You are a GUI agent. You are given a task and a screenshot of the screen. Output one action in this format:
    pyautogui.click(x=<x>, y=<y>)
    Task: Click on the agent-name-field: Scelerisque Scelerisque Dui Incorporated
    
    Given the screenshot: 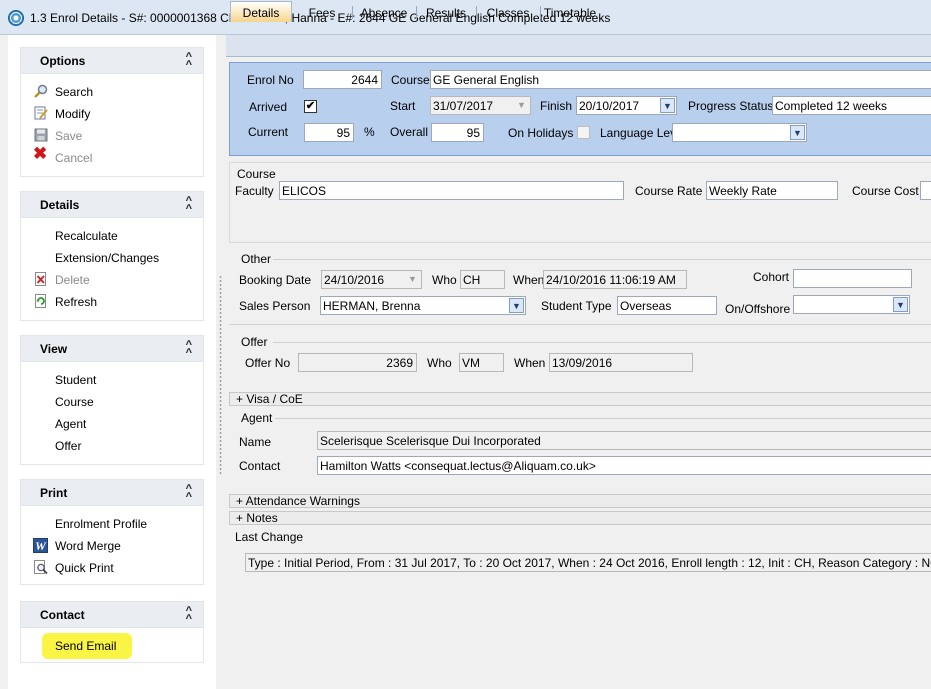 What is the action you would take?
    pyautogui.click(x=624, y=440)
    